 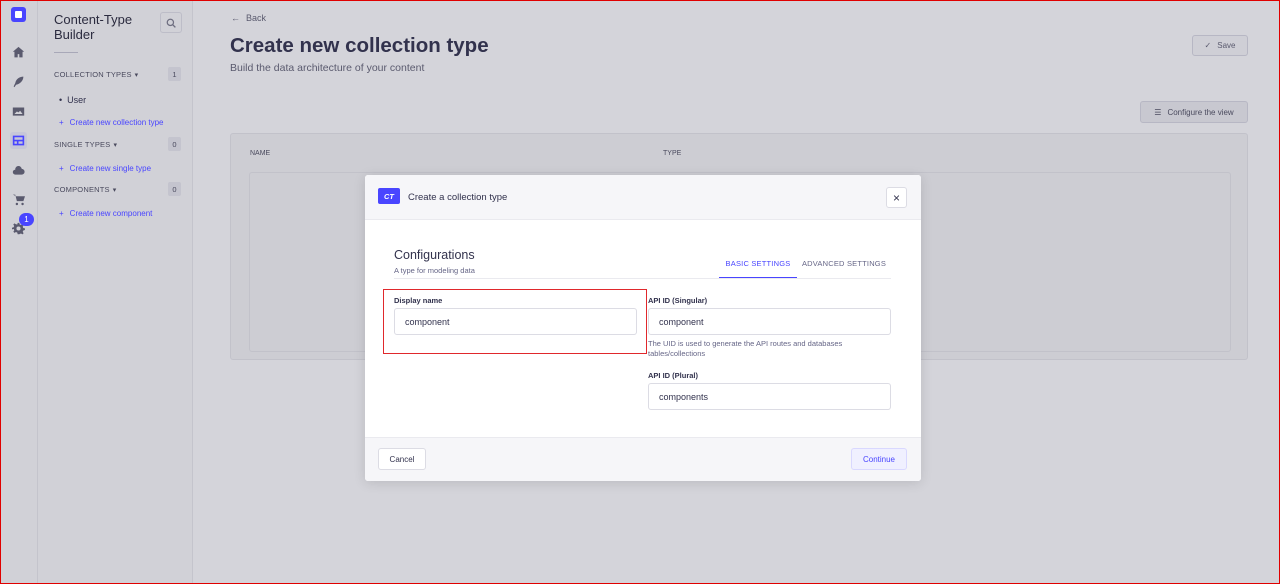 What do you see at coordinates (18, 14) in the screenshot?
I see `strapi-logo` at bounding box center [18, 14].